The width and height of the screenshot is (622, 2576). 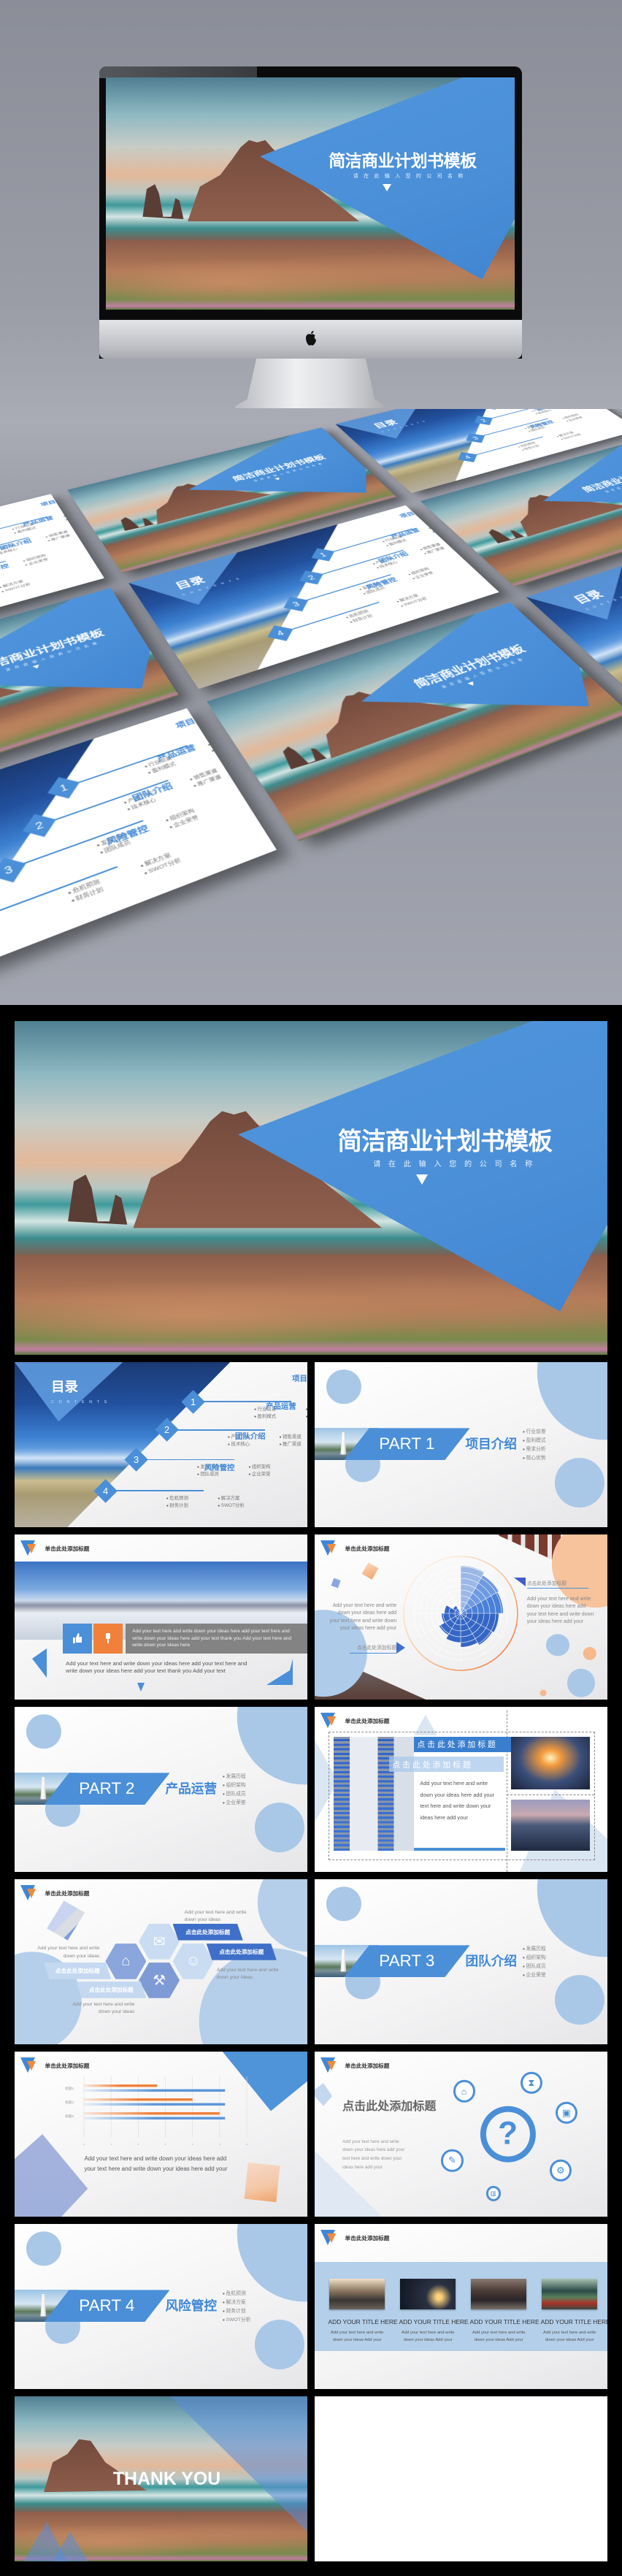 I want to click on hexagon: ☺, so click(x=193, y=1961).